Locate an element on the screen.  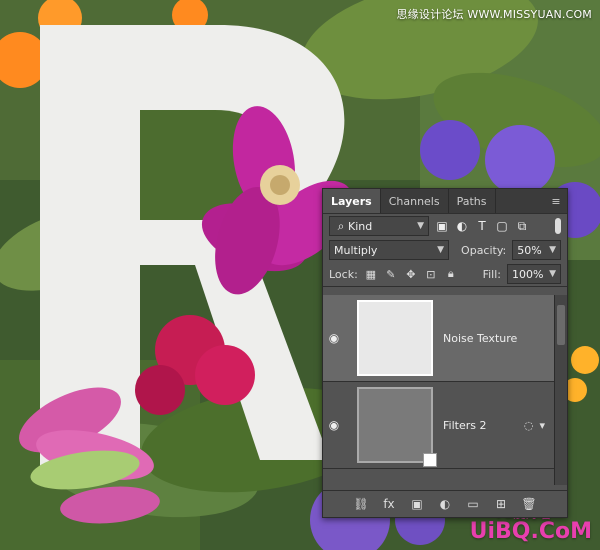
panel-bottom-bar: ⛓ fx ▣ ◐ ▭ ⊞ 🗑︎ is located at coordinates (445, 503).